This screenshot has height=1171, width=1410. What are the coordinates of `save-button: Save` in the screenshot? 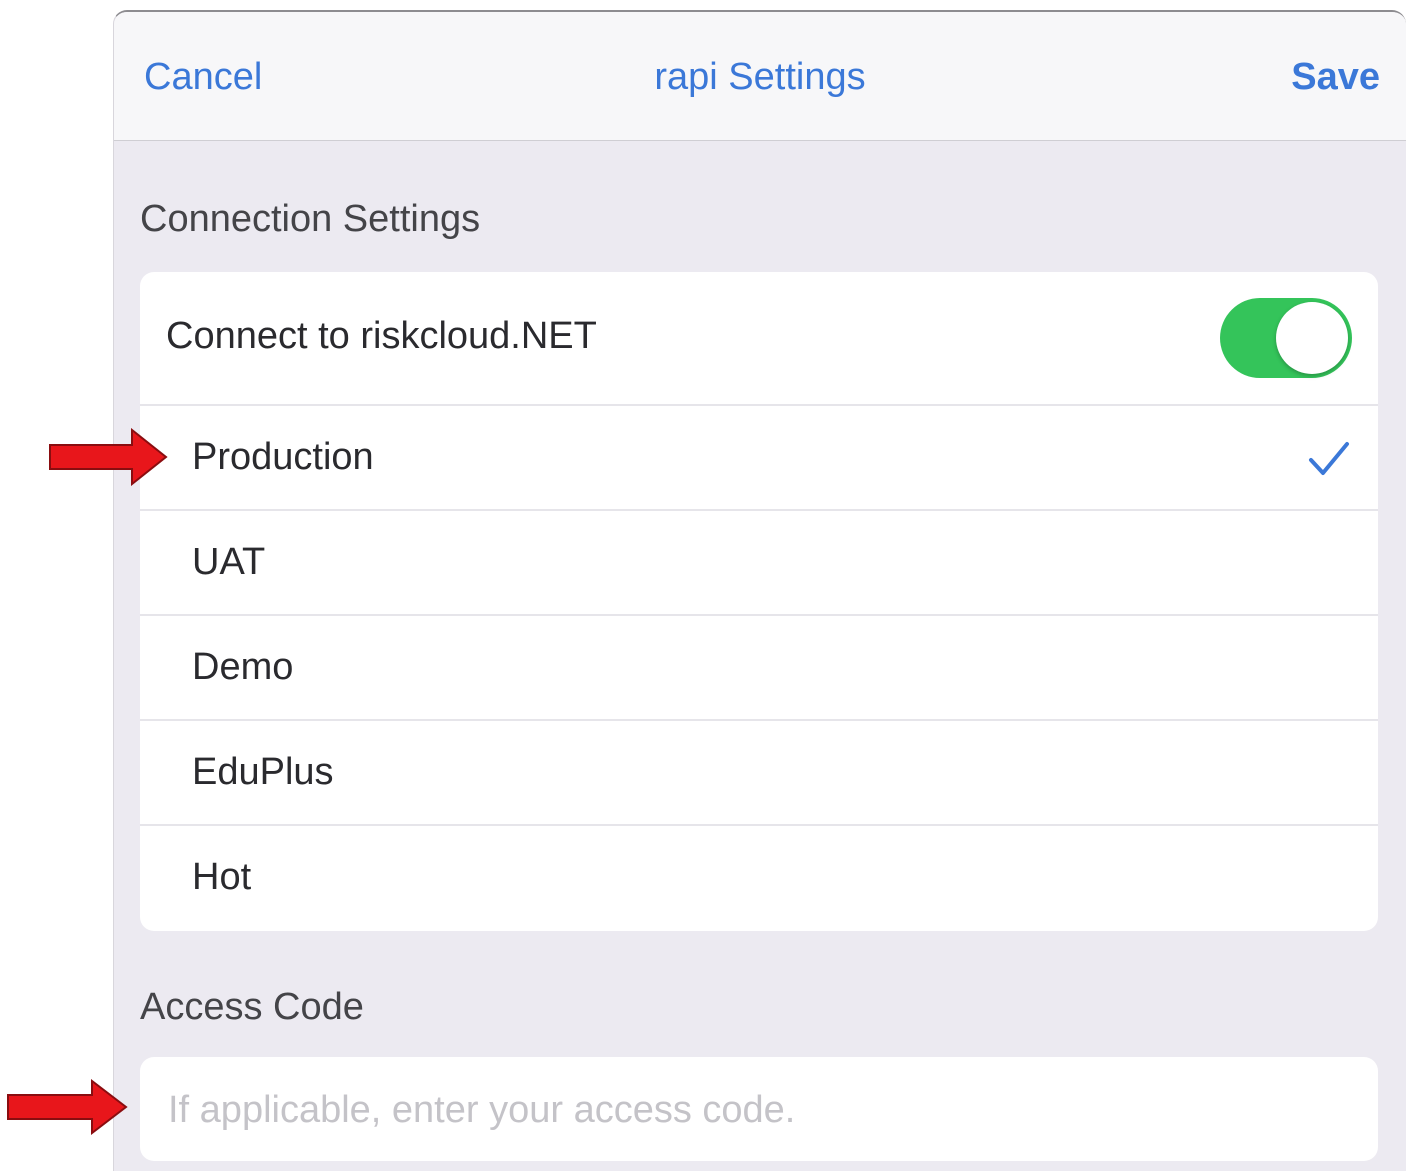 It's located at (1335, 77).